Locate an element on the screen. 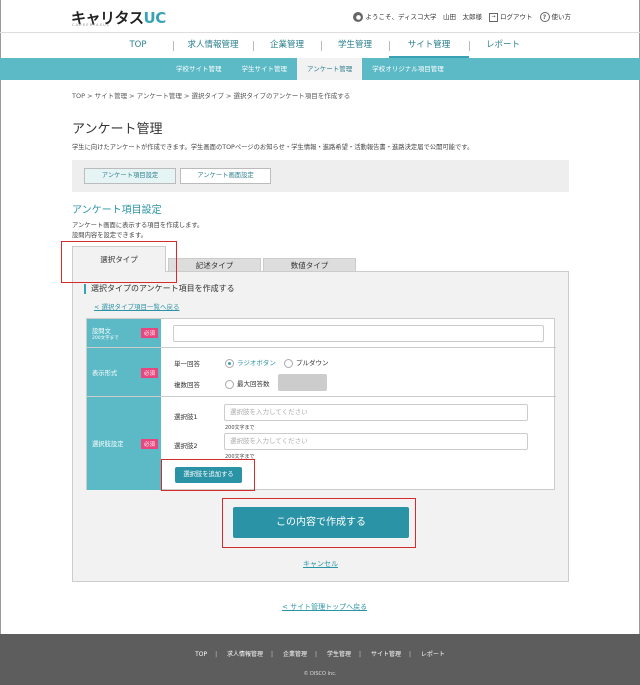 The height and width of the screenshot is (685, 640). logo-subtitle: CAREERTASUC is located at coordinates (91, 25).